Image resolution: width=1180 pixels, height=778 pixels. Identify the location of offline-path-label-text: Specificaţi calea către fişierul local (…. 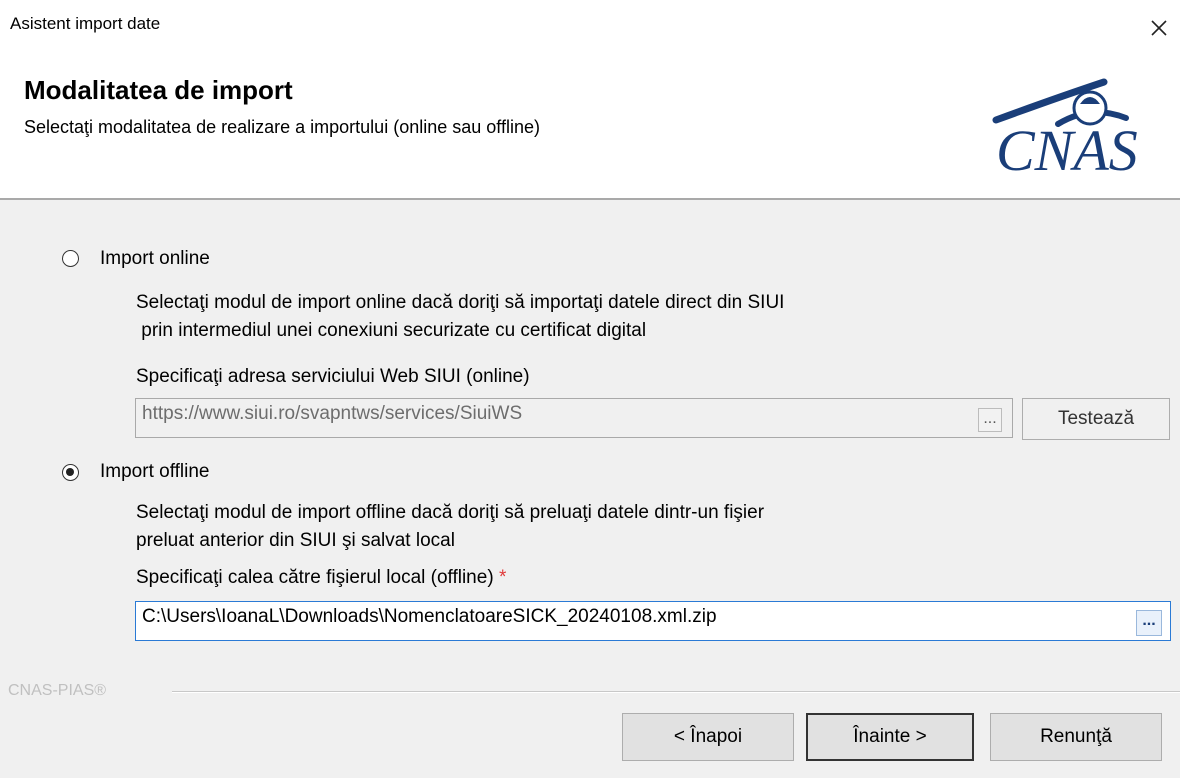
(315, 577).